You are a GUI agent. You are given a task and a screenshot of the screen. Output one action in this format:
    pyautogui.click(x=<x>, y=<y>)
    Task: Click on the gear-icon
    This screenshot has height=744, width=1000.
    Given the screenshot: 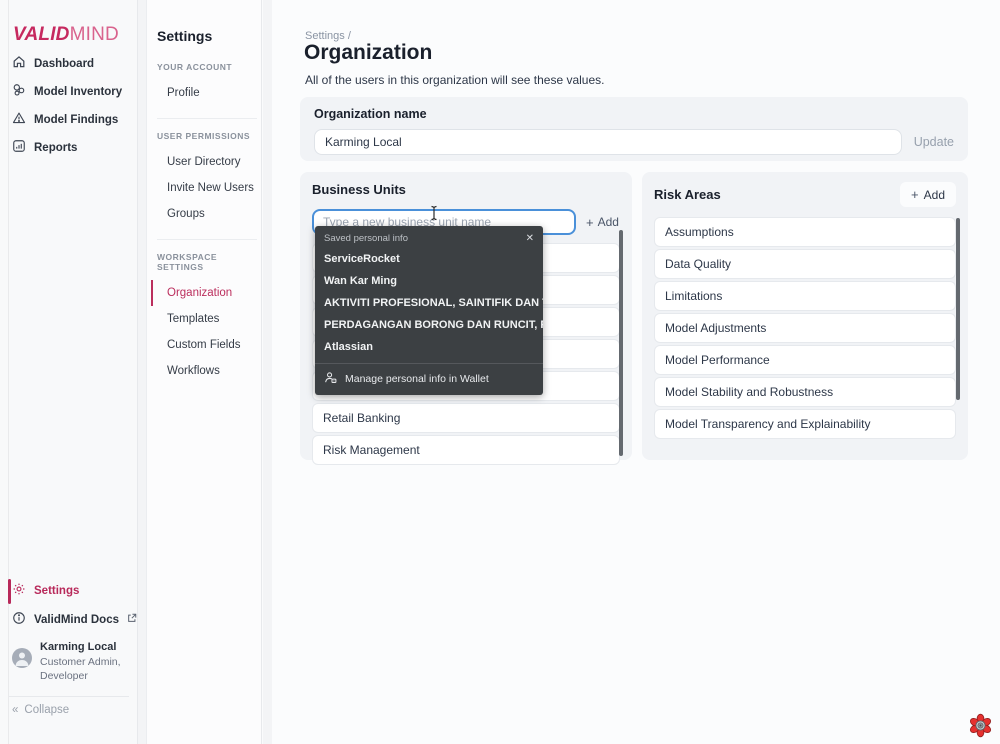 What is the action you would take?
    pyautogui.click(x=19, y=590)
    